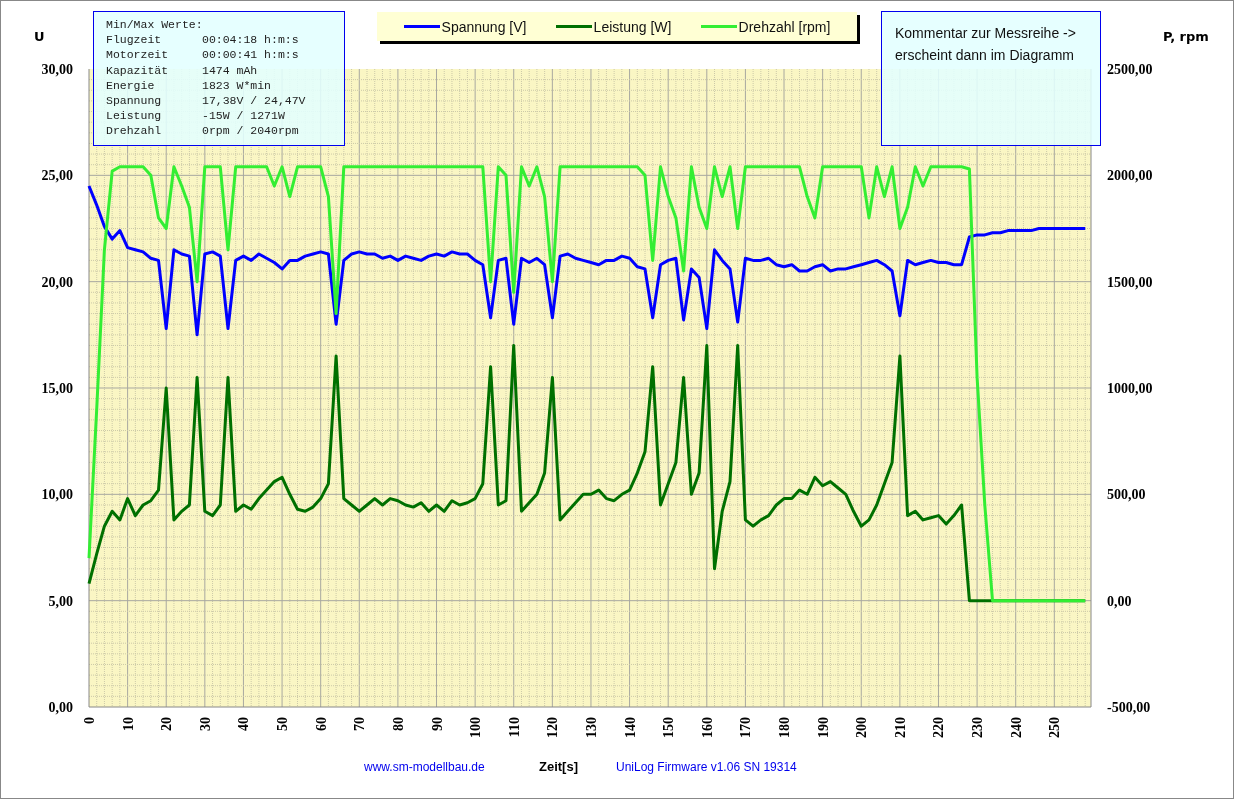 The height and width of the screenshot is (799, 1234). Describe the element at coordinates (900, 727) in the screenshot. I see `axis-tick-label: 210` at that location.